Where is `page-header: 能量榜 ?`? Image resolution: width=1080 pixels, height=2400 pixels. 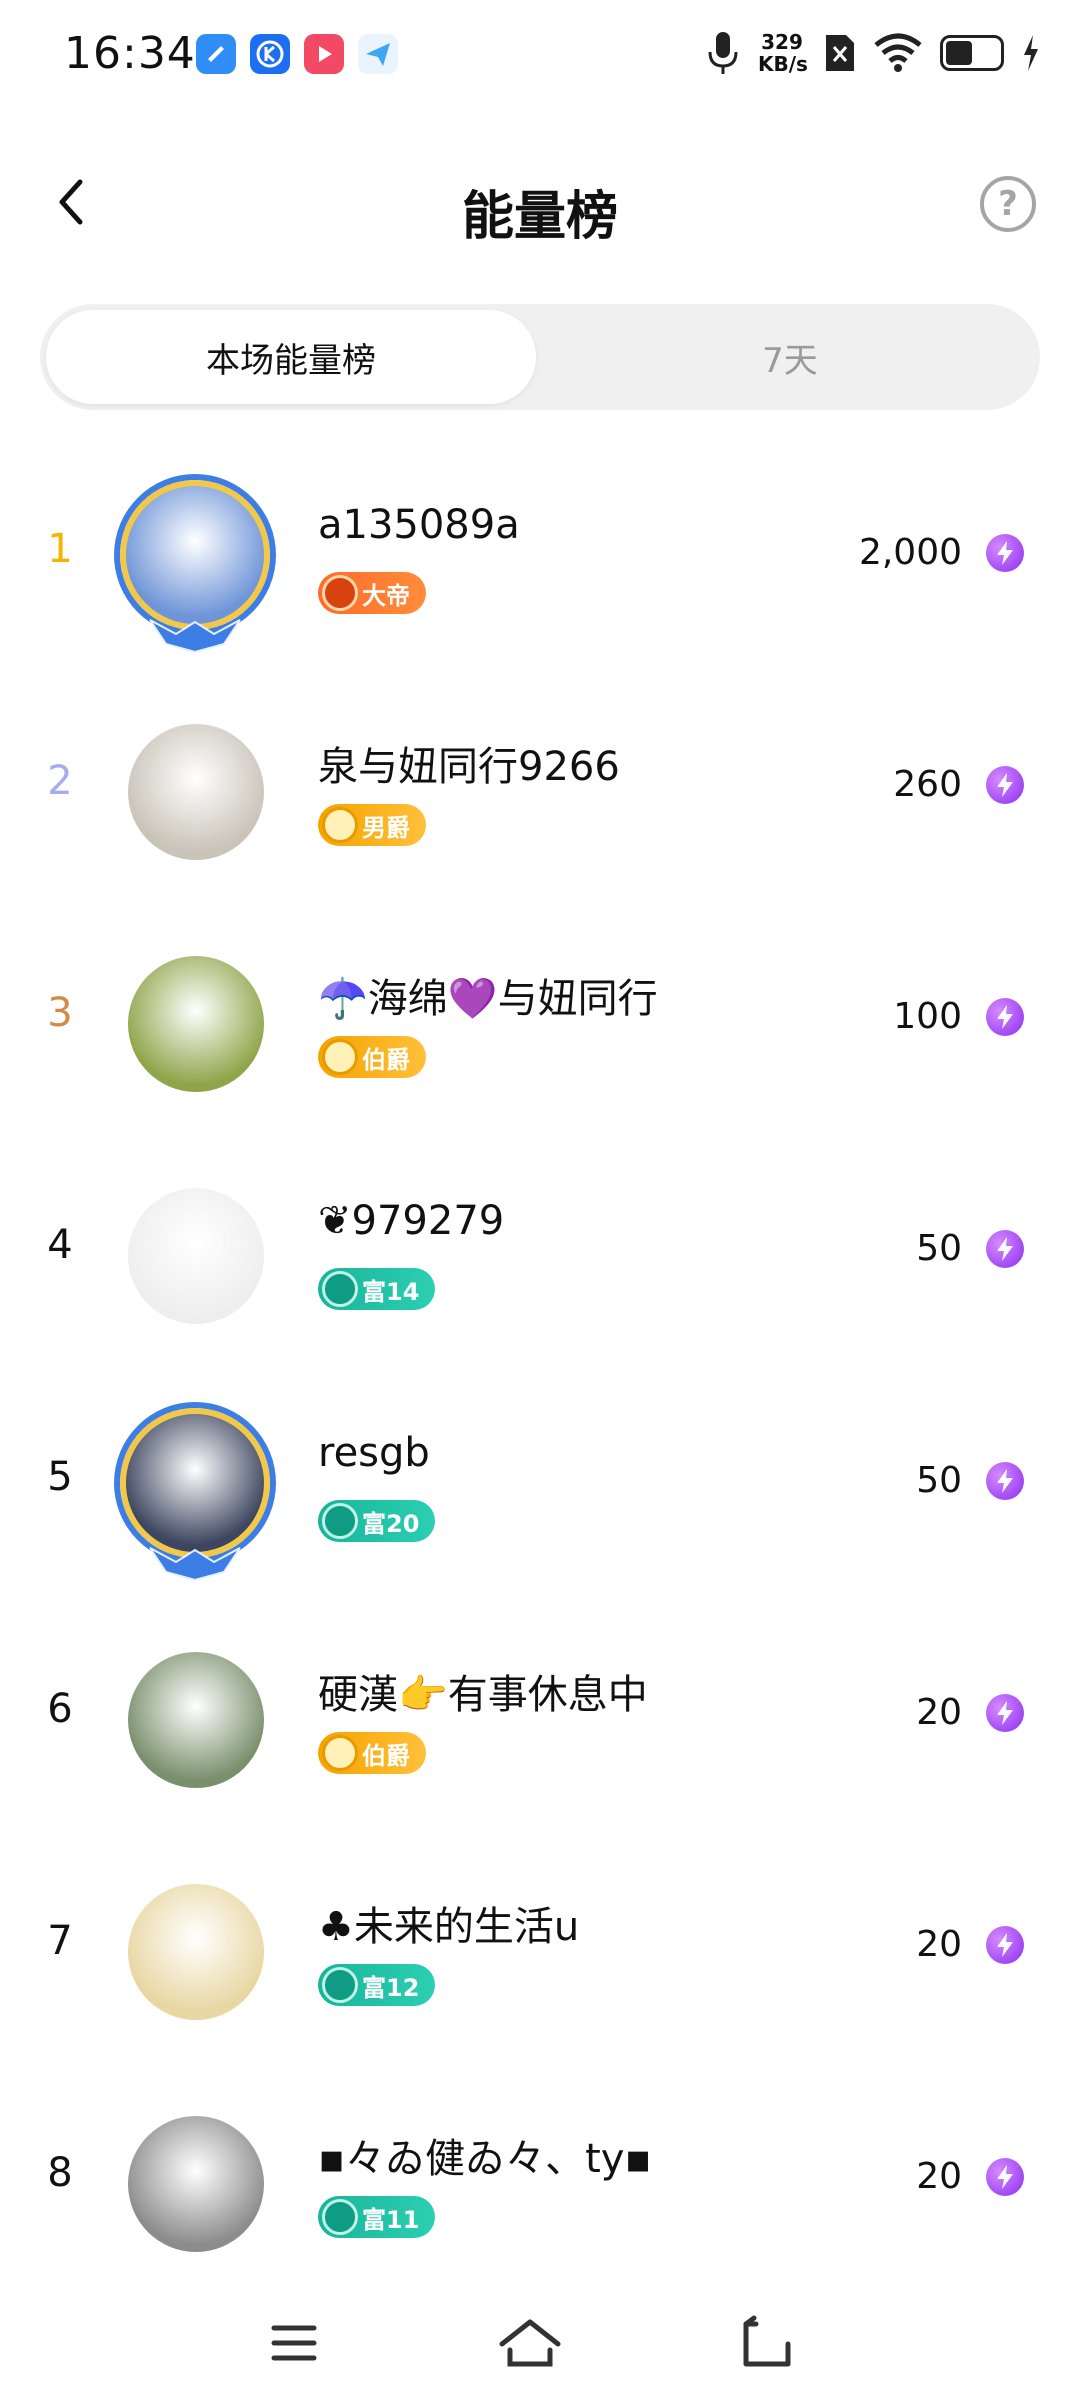 page-header: 能量榜 ? is located at coordinates (540, 205).